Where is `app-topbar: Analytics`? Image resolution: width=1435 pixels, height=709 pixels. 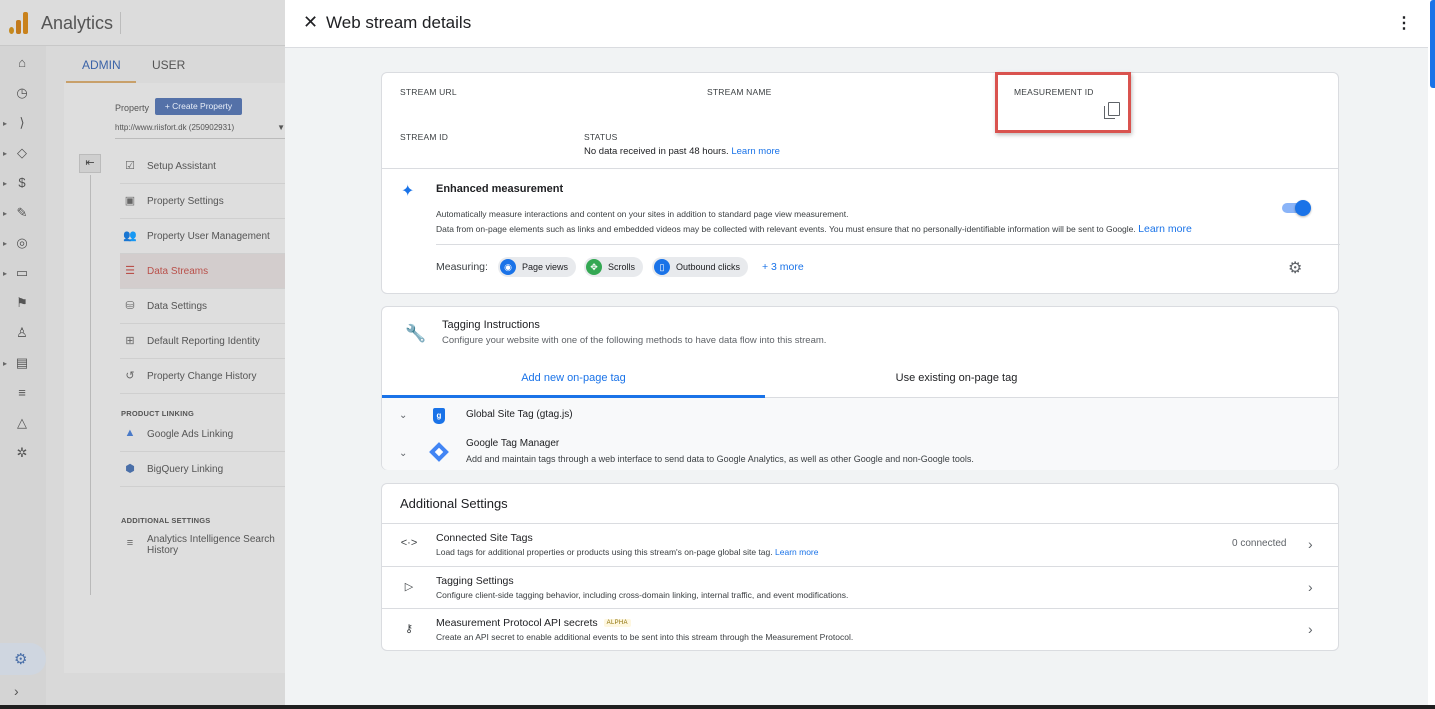
app-topbar: Analytics is located at coordinates (142, 23).